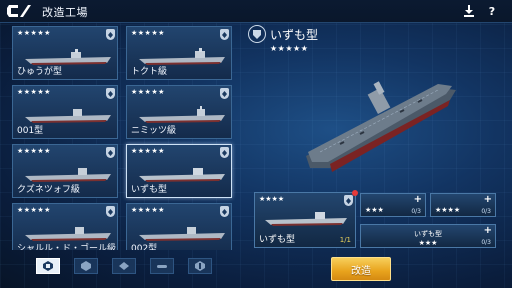 The height and width of the screenshot is (288, 512). I want to click on material-slot-4star: ★★★★ + 0/3, so click(463, 205).